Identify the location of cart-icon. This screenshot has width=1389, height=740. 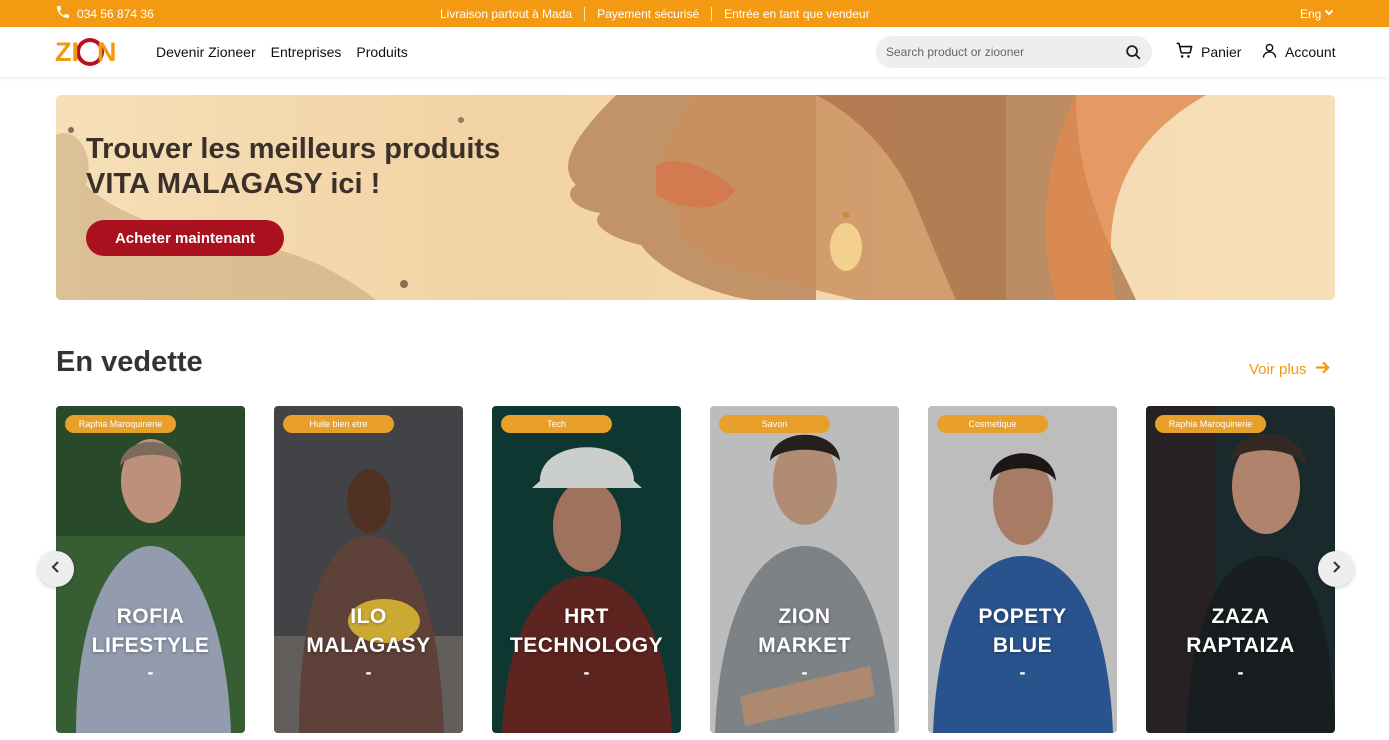
(1184, 52).